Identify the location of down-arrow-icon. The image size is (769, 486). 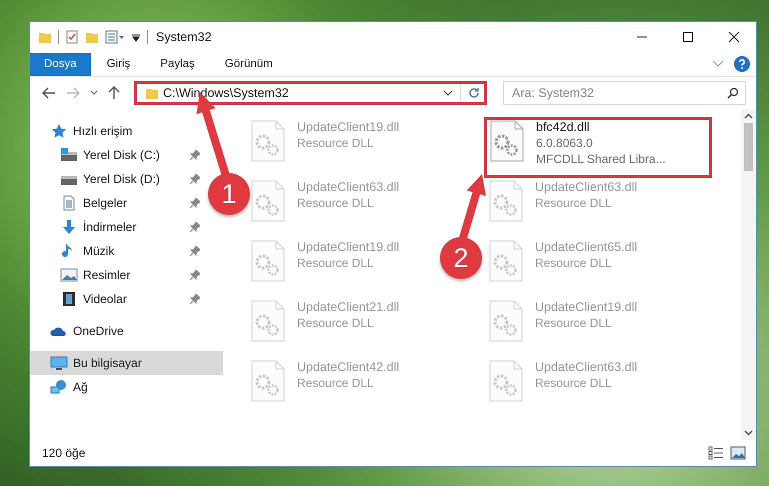
(69, 227).